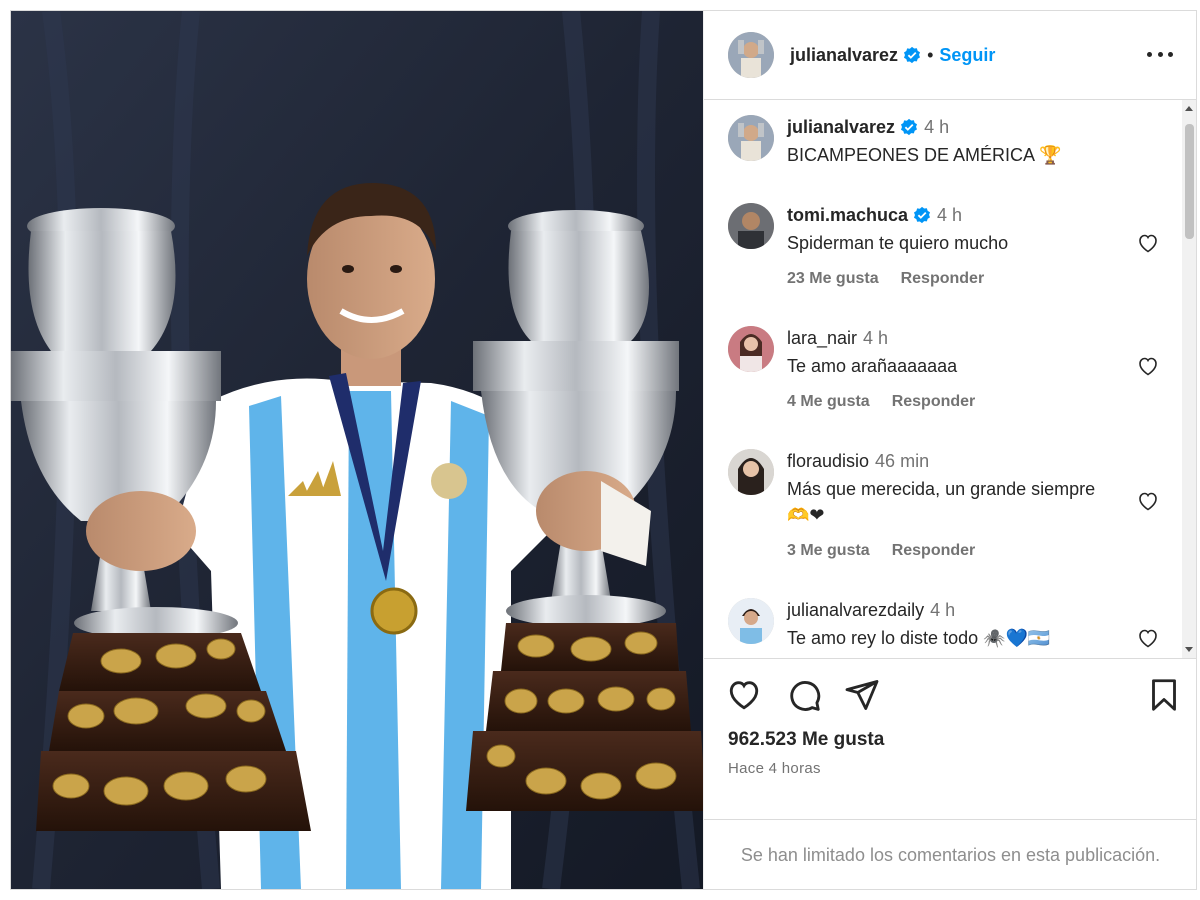 The height and width of the screenshot is (900, 1200). What do you see at coordinates (967, 55) in the screenshot?
I see `follow-button: Seguir` at bounding box center [967, 55].